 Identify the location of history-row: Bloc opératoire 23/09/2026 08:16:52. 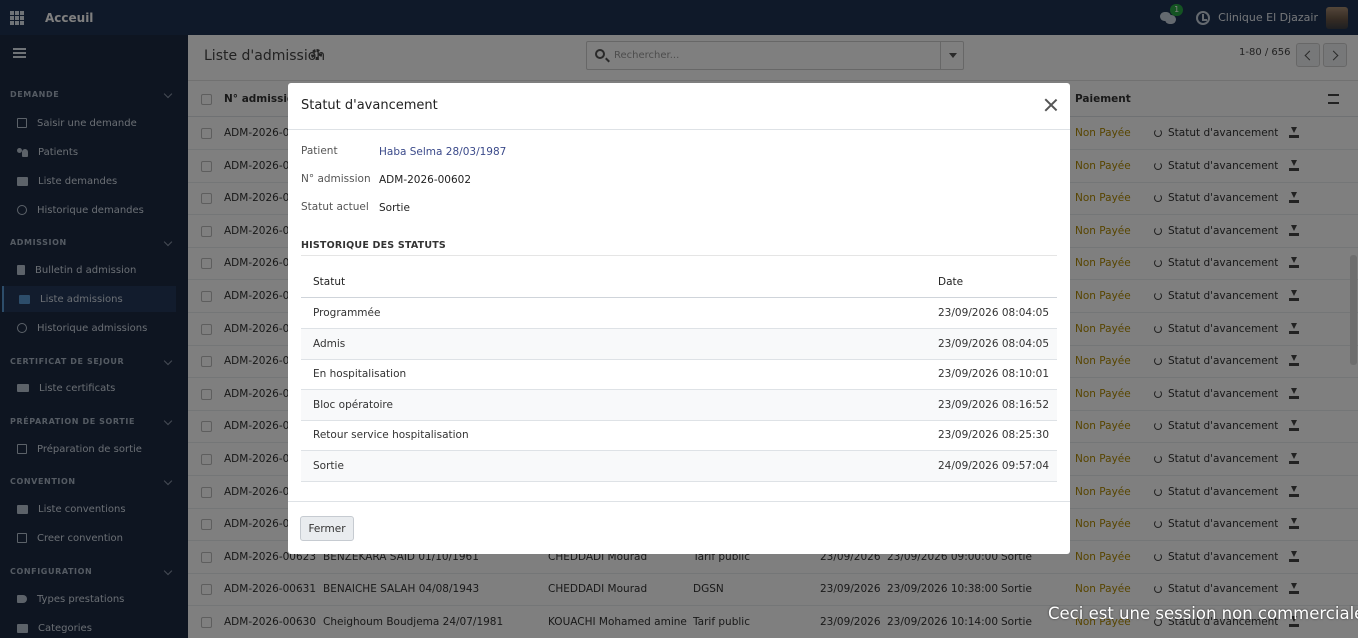
(679, 405).